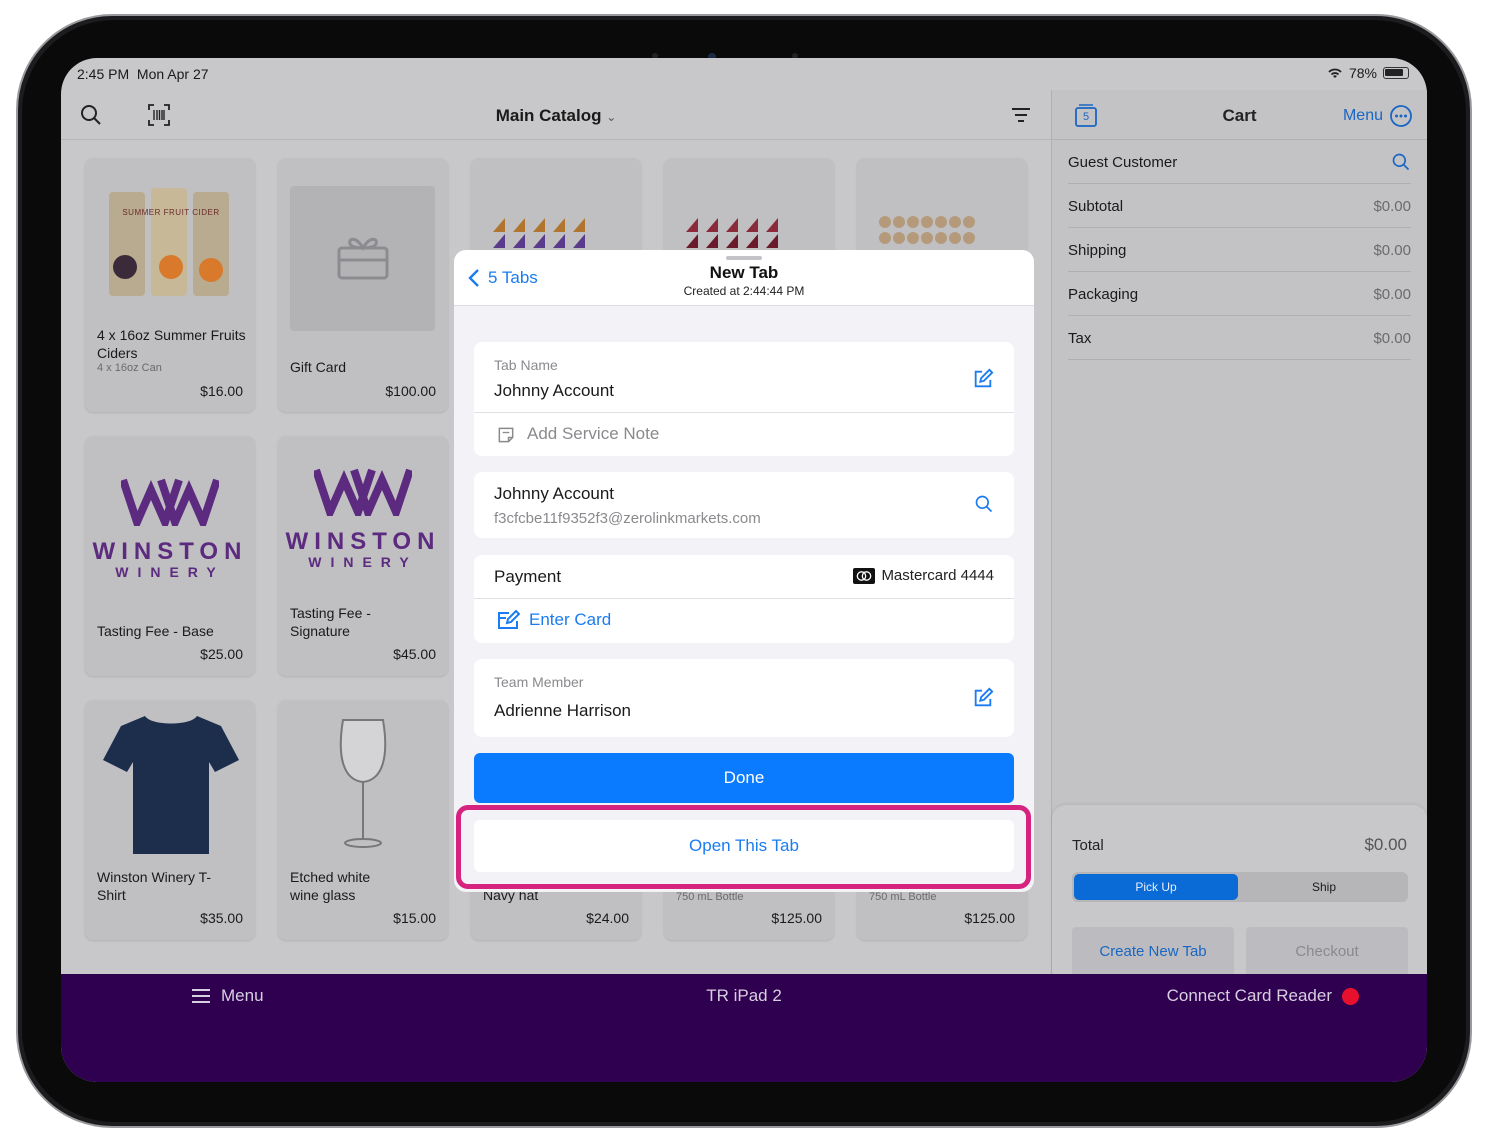 The width and height of the screenshot is (1488, 1140). I want to click on product-tile: Gift Card $100.00, so click(363, 285).